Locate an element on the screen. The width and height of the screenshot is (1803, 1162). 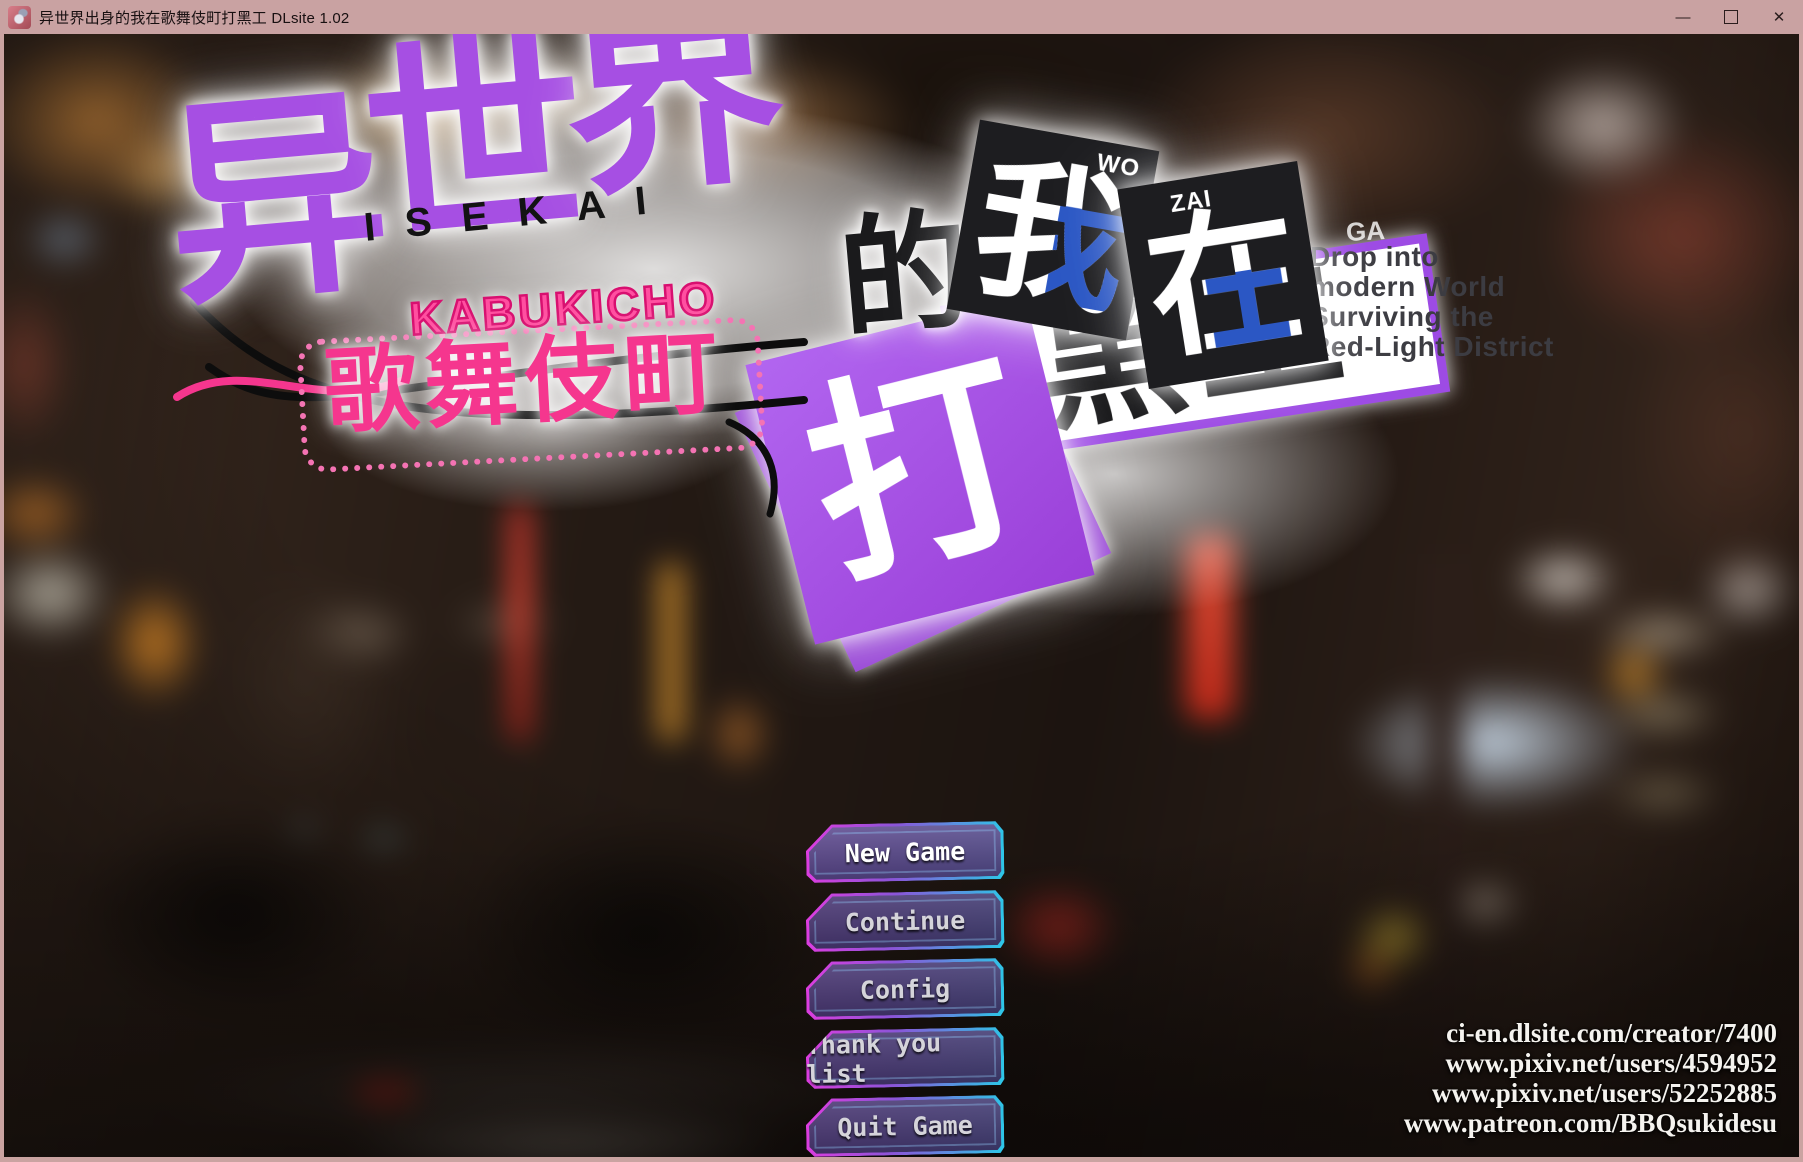
menu-button-thank-you-list: Thank you list is located at coordinates (904, 1058).